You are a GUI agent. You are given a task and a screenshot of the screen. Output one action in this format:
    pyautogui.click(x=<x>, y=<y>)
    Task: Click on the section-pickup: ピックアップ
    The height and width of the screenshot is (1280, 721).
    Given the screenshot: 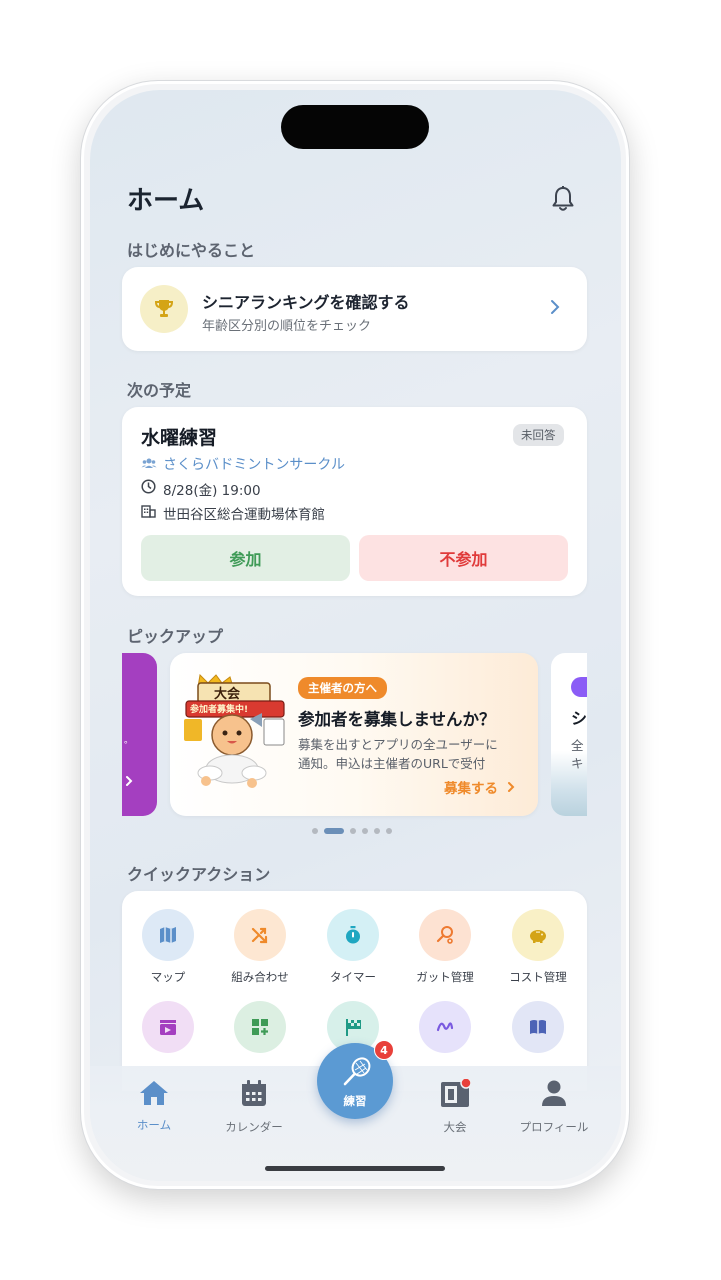 What is the action you would take?
    pyautogui.click(x=175, y=636)
    